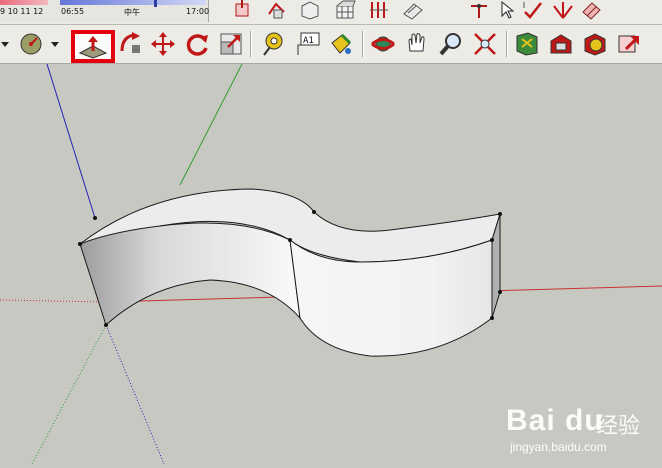 This screenshot has width=662, height=468. I want to click on grid-box-icon, so click(345, 10).